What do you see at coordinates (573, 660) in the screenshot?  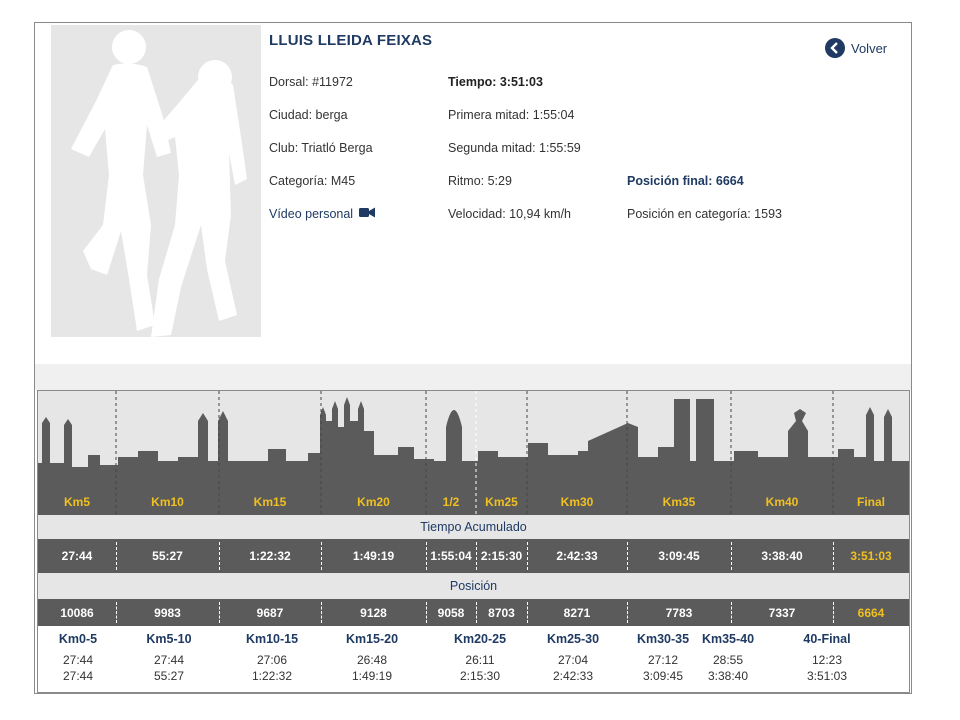 I see `segment-partial-time: 27:04` at bounding box center [573, 660].